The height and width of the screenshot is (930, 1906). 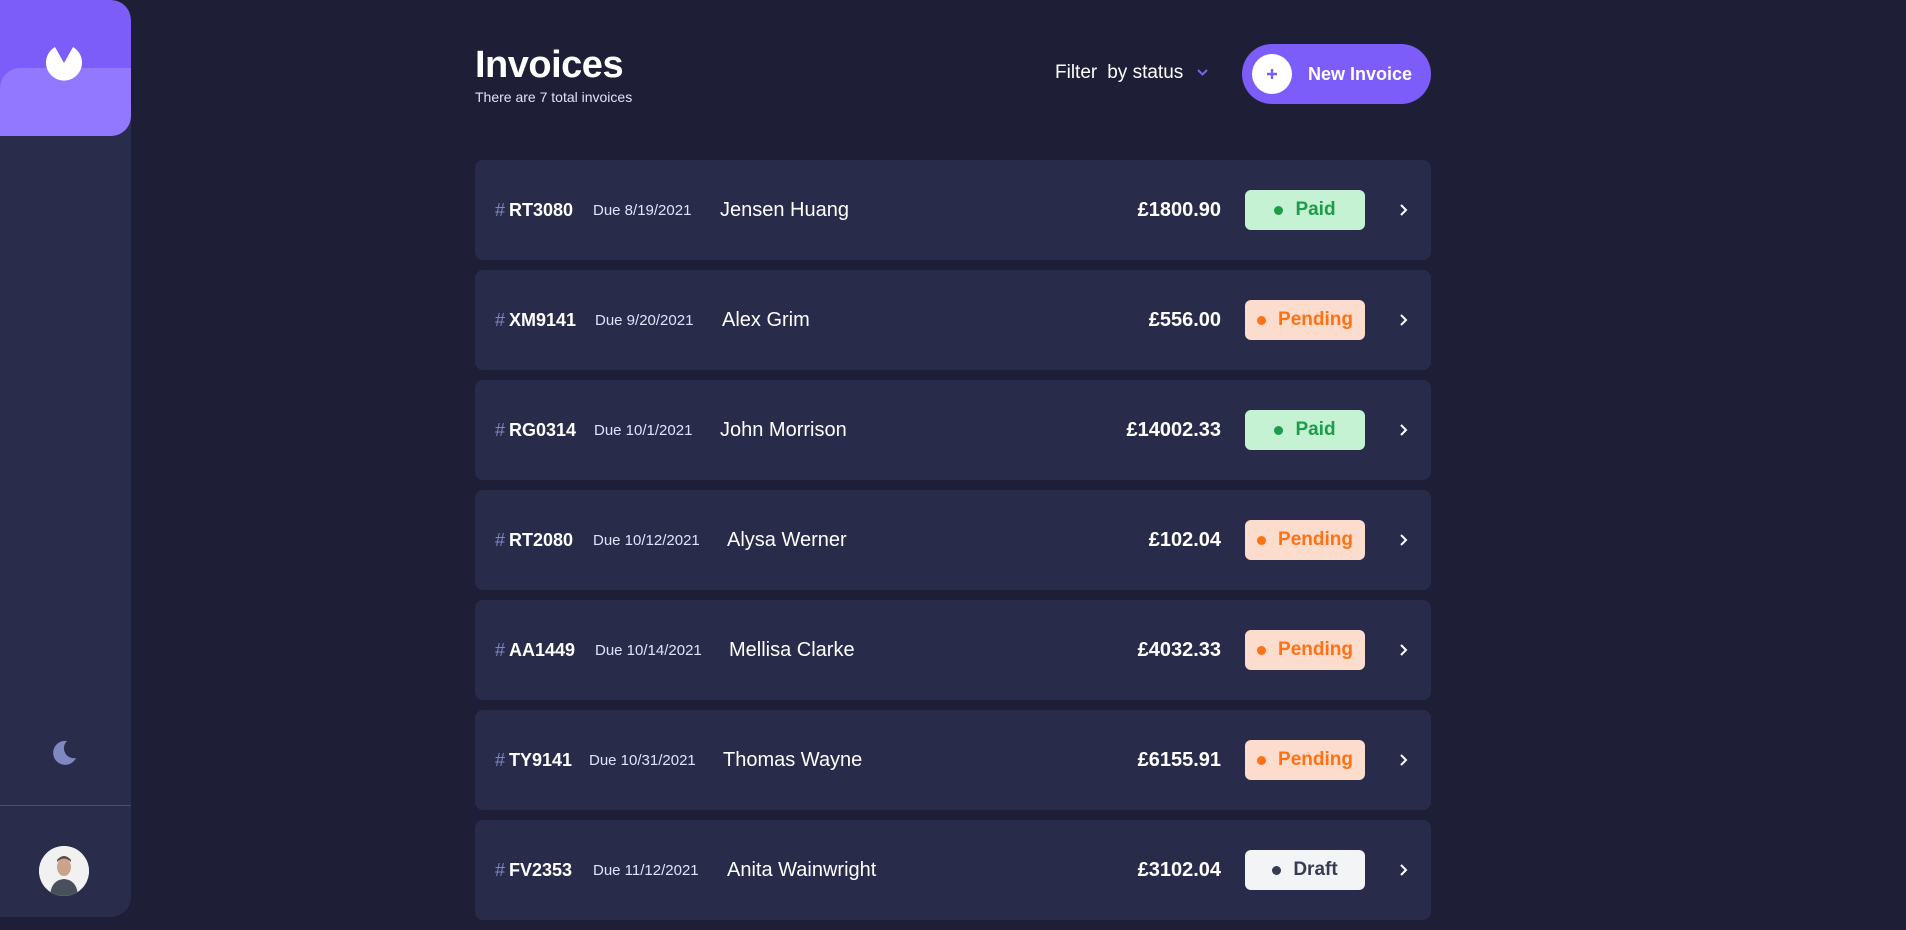 I want to click on logo-icon, so click(x=64, y=64).